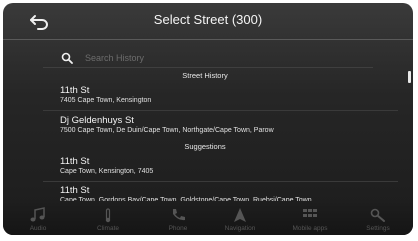  Describe the element at coordinates (378, 228) in the screenshot. I see `nav-label: Settings` at that location.